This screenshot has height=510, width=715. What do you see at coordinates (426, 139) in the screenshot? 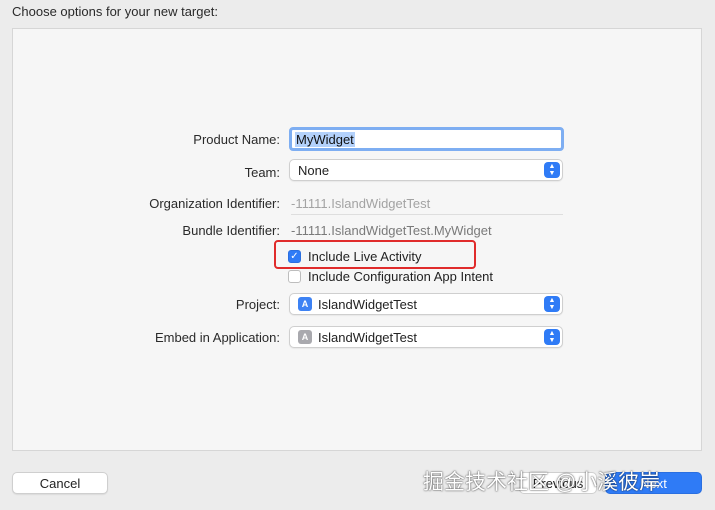
I see `product-name-input: MyWidget` at bounding box center [426, 139].